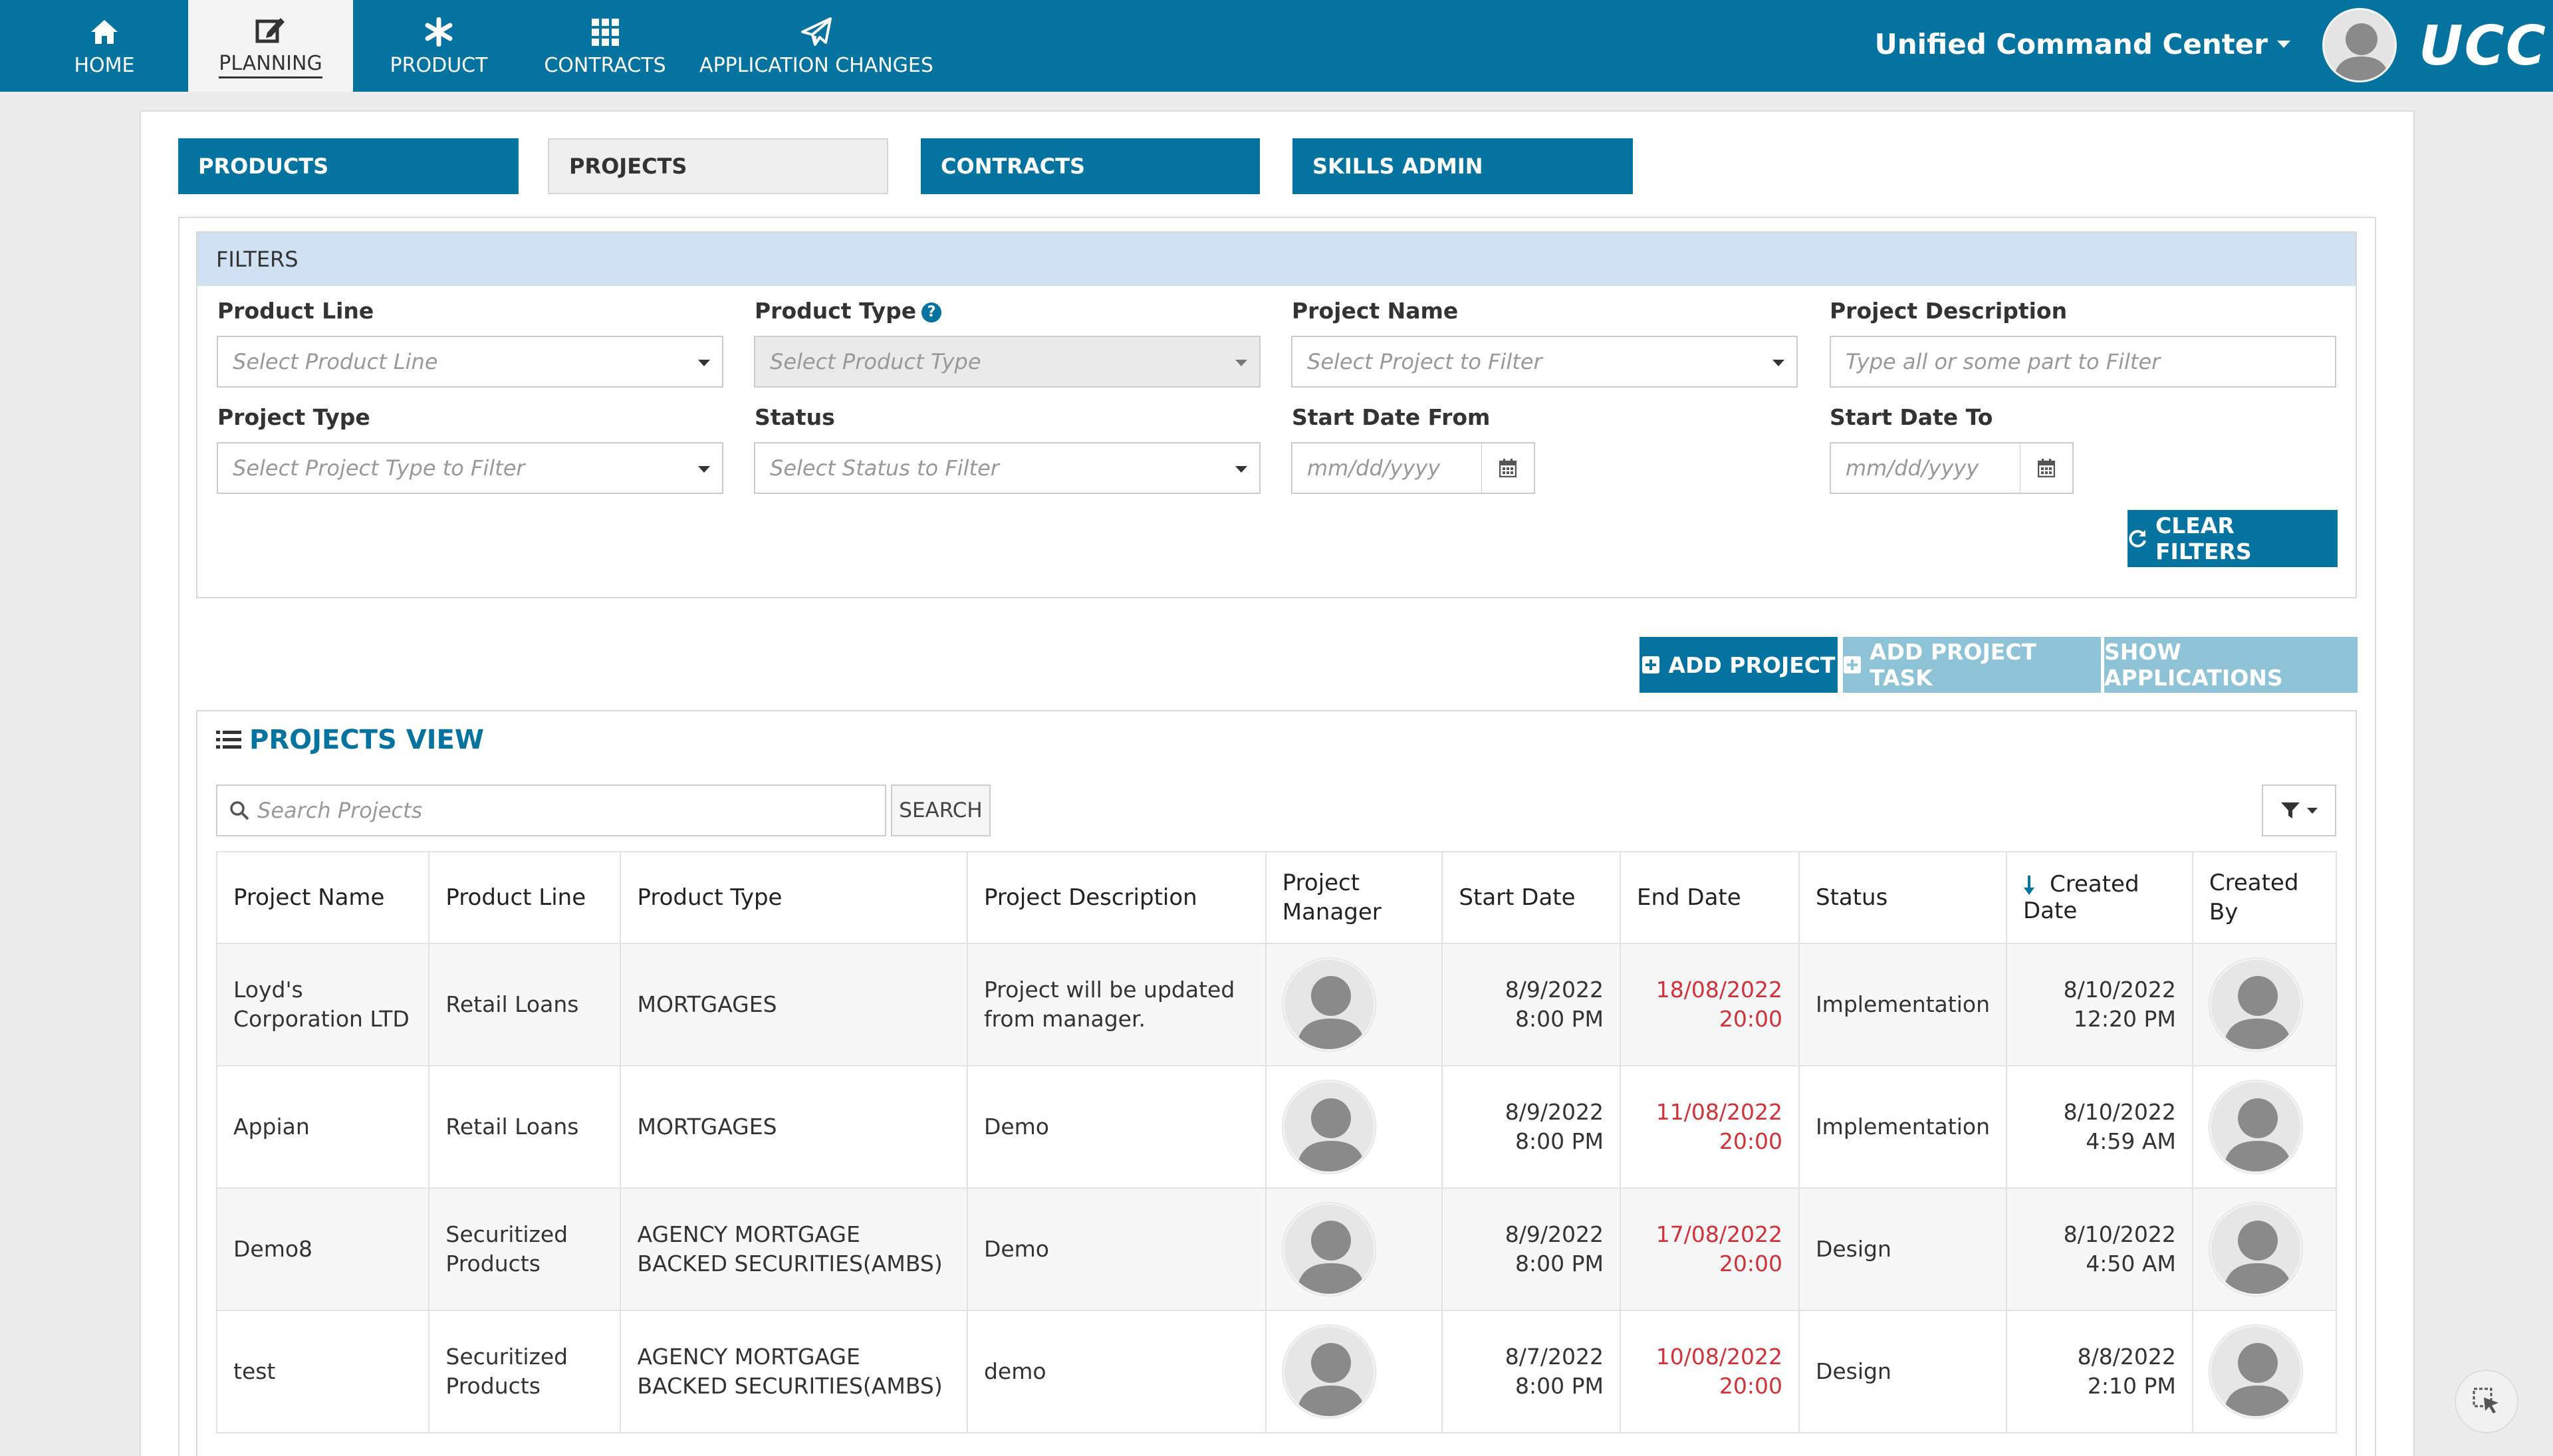 The image size is (2553, 1456). Describe the element at coordinates (1709, 1127) in the screenshot. I see `cell-end-date: 11/08/2022 20:00` at that location.